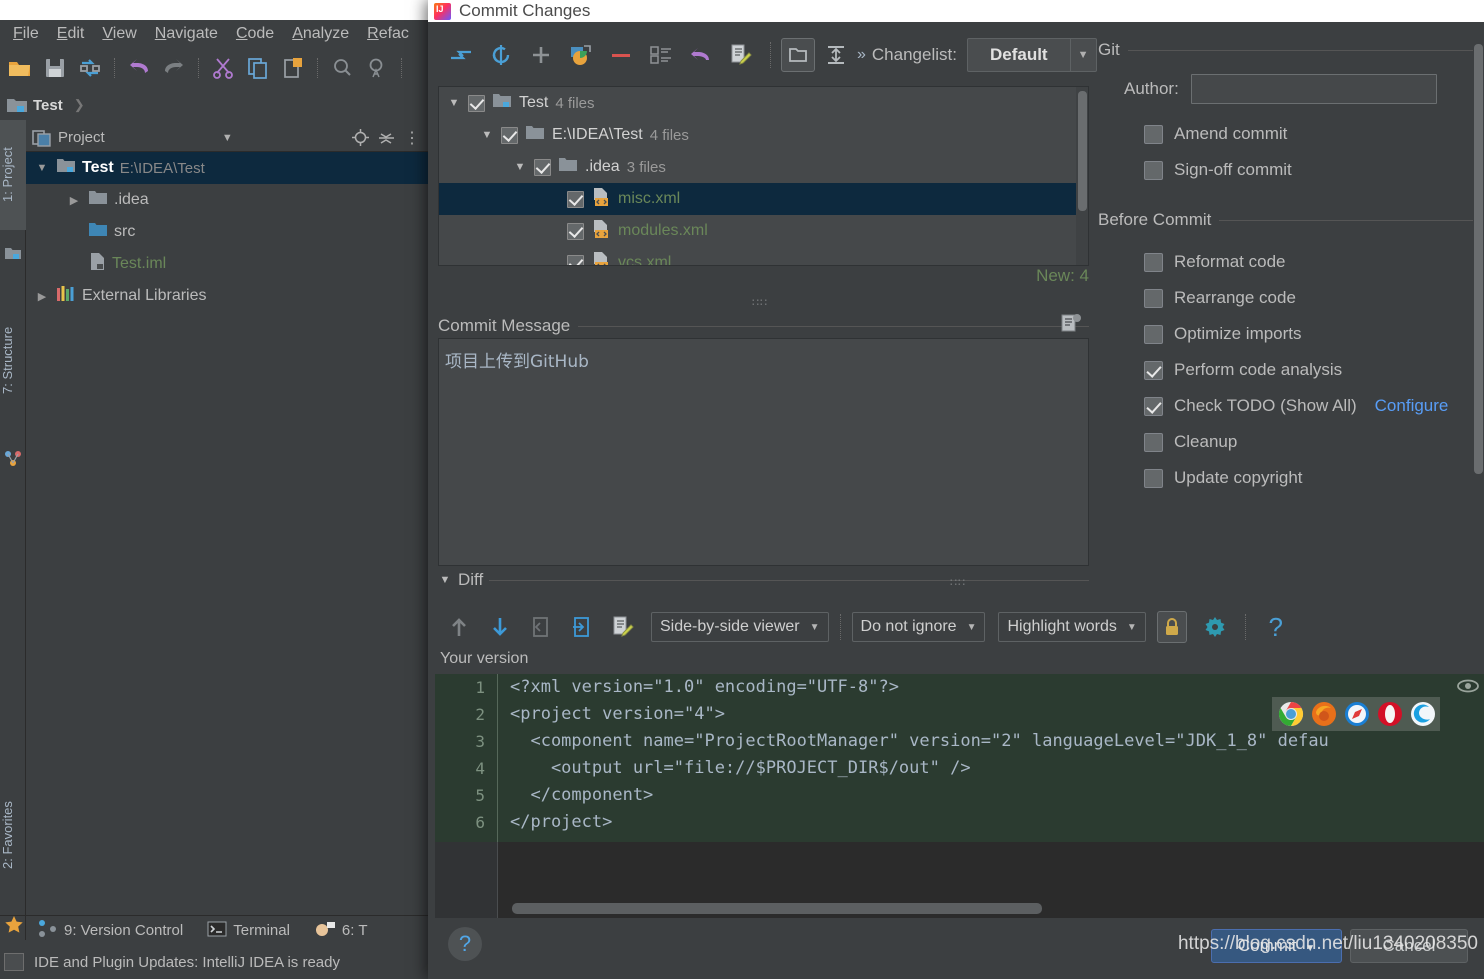  Describe the element at coordinates (1313, 89) in the screenshot. I see `author-input` at that location.